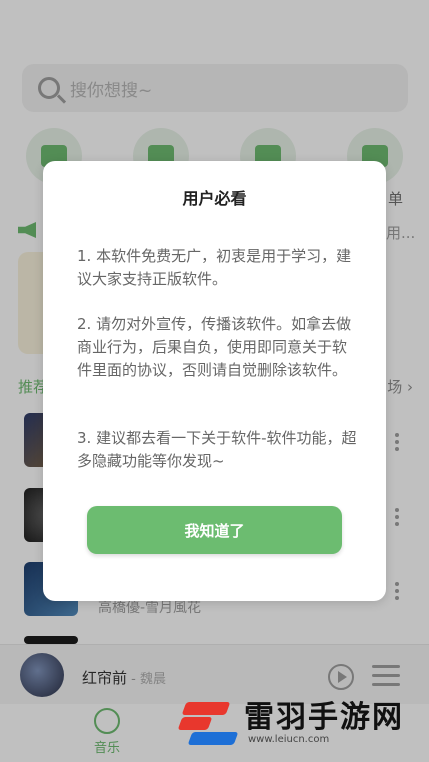  Describe the element at coordinates (217, 449) in the screenshot. I see `dialog-paragraph: 3. 建议都去看一下关于软件-软件功能，超多隐藏功能等你发现~` at that location.